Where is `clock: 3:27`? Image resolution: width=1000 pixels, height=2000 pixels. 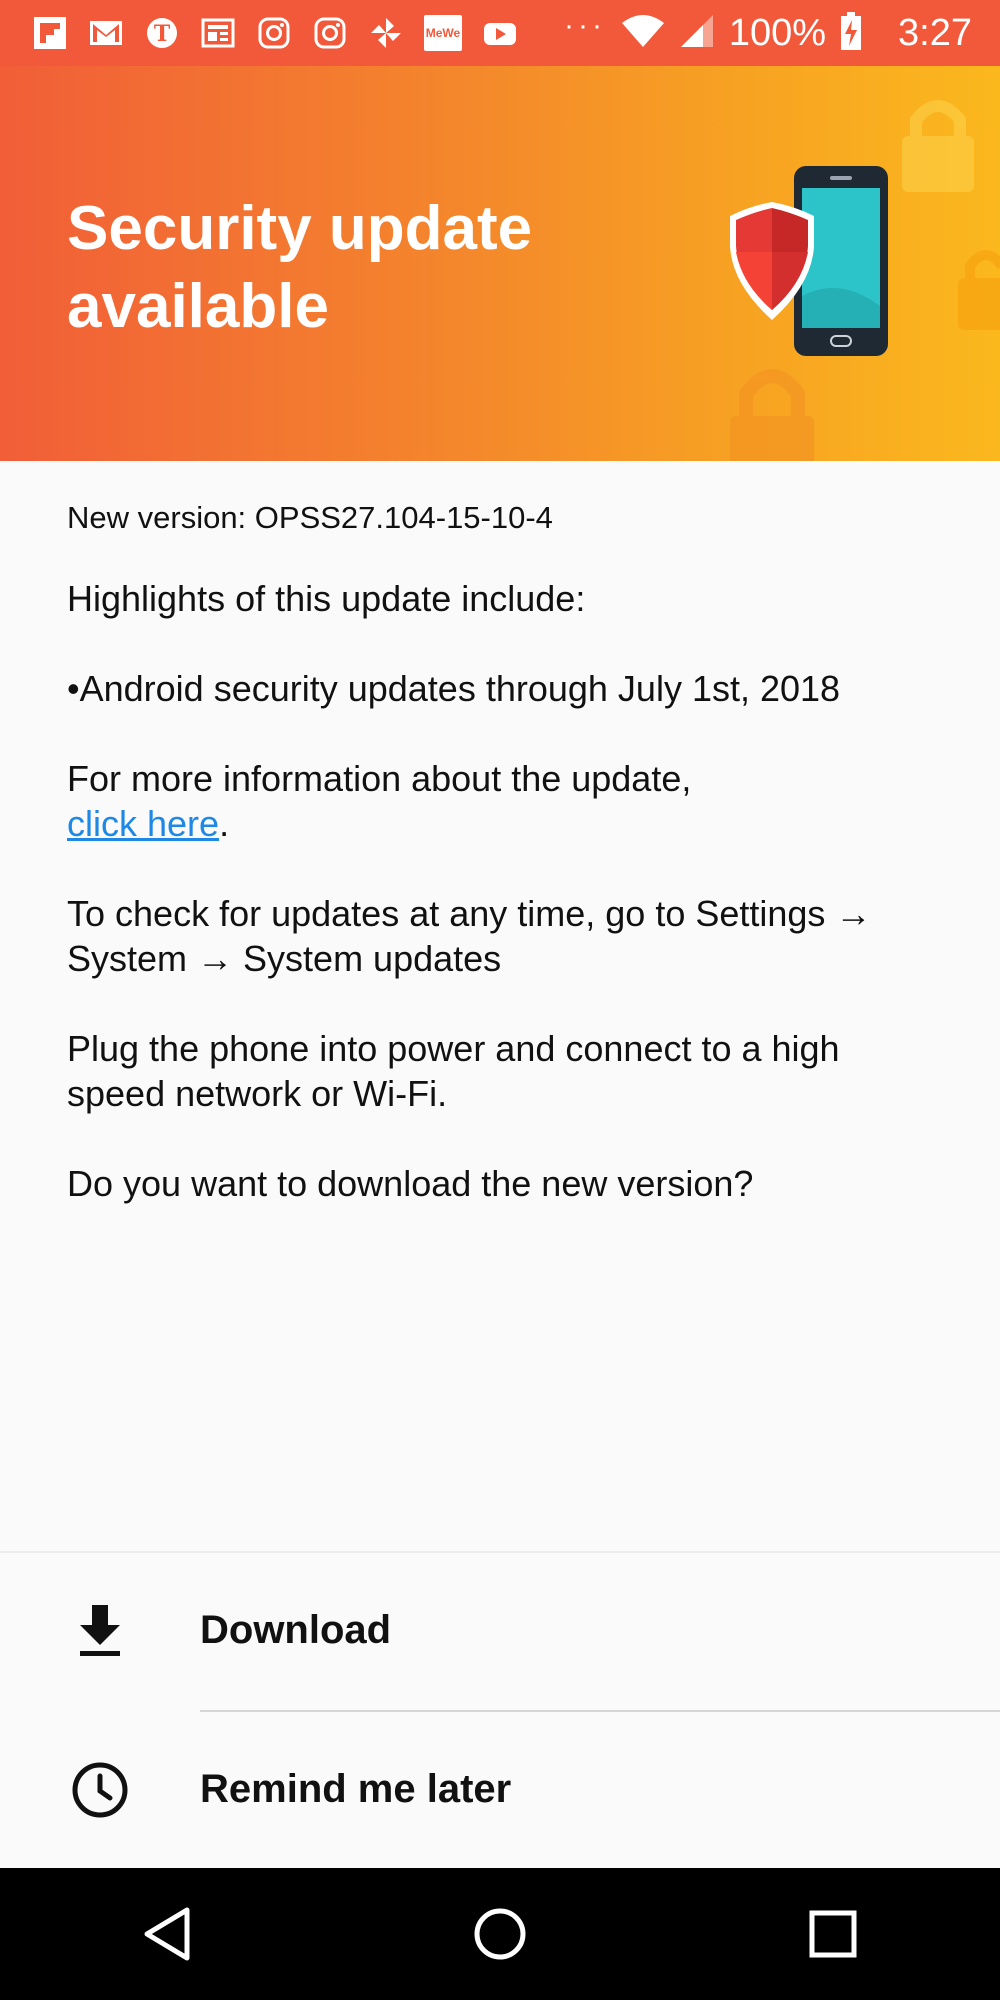
clock: 3:27 is located at coordinates (935, 32).